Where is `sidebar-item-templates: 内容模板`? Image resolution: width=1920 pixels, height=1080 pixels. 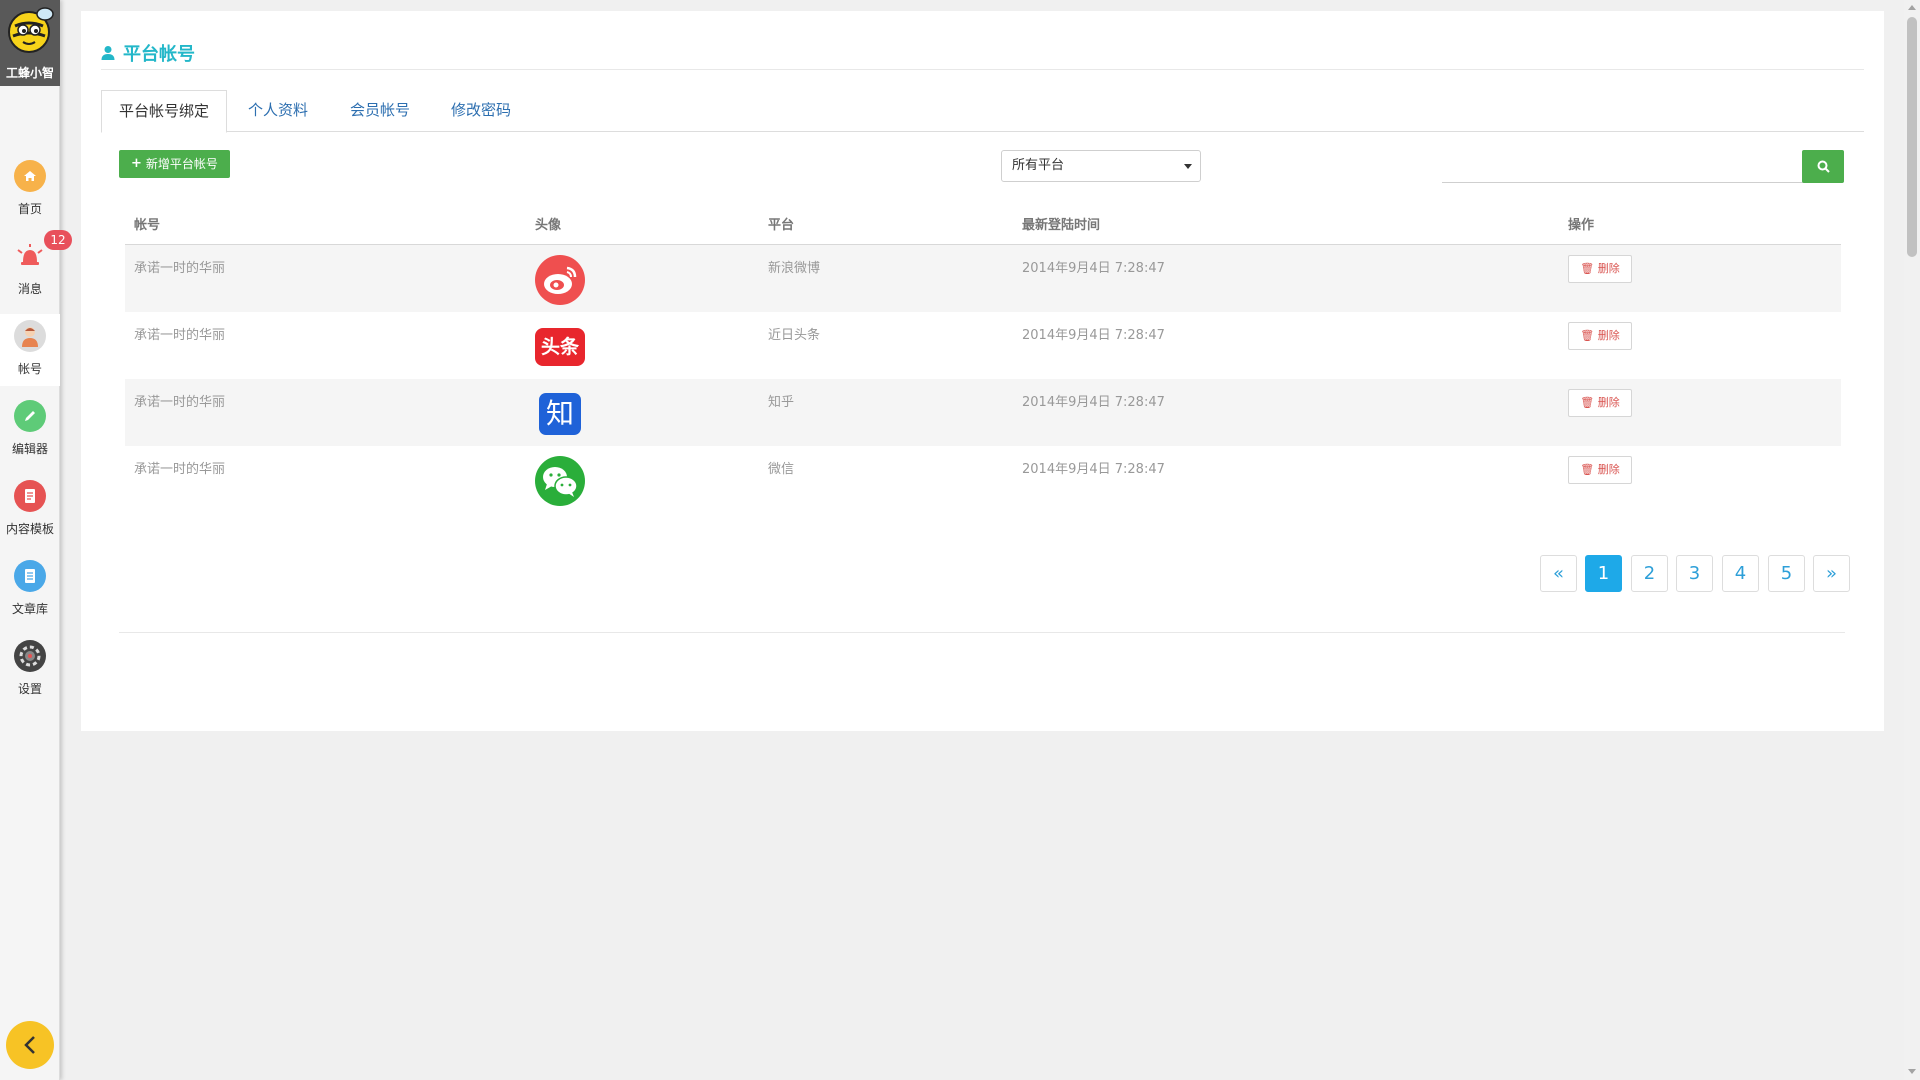
sidebar-item-templates: 内容模板 is located at coordinates (30, 510).